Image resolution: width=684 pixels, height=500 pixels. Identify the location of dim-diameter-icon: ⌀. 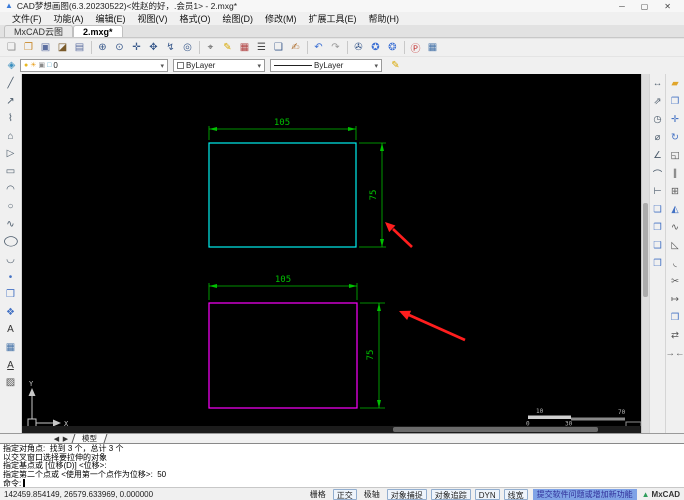
(658, 137).